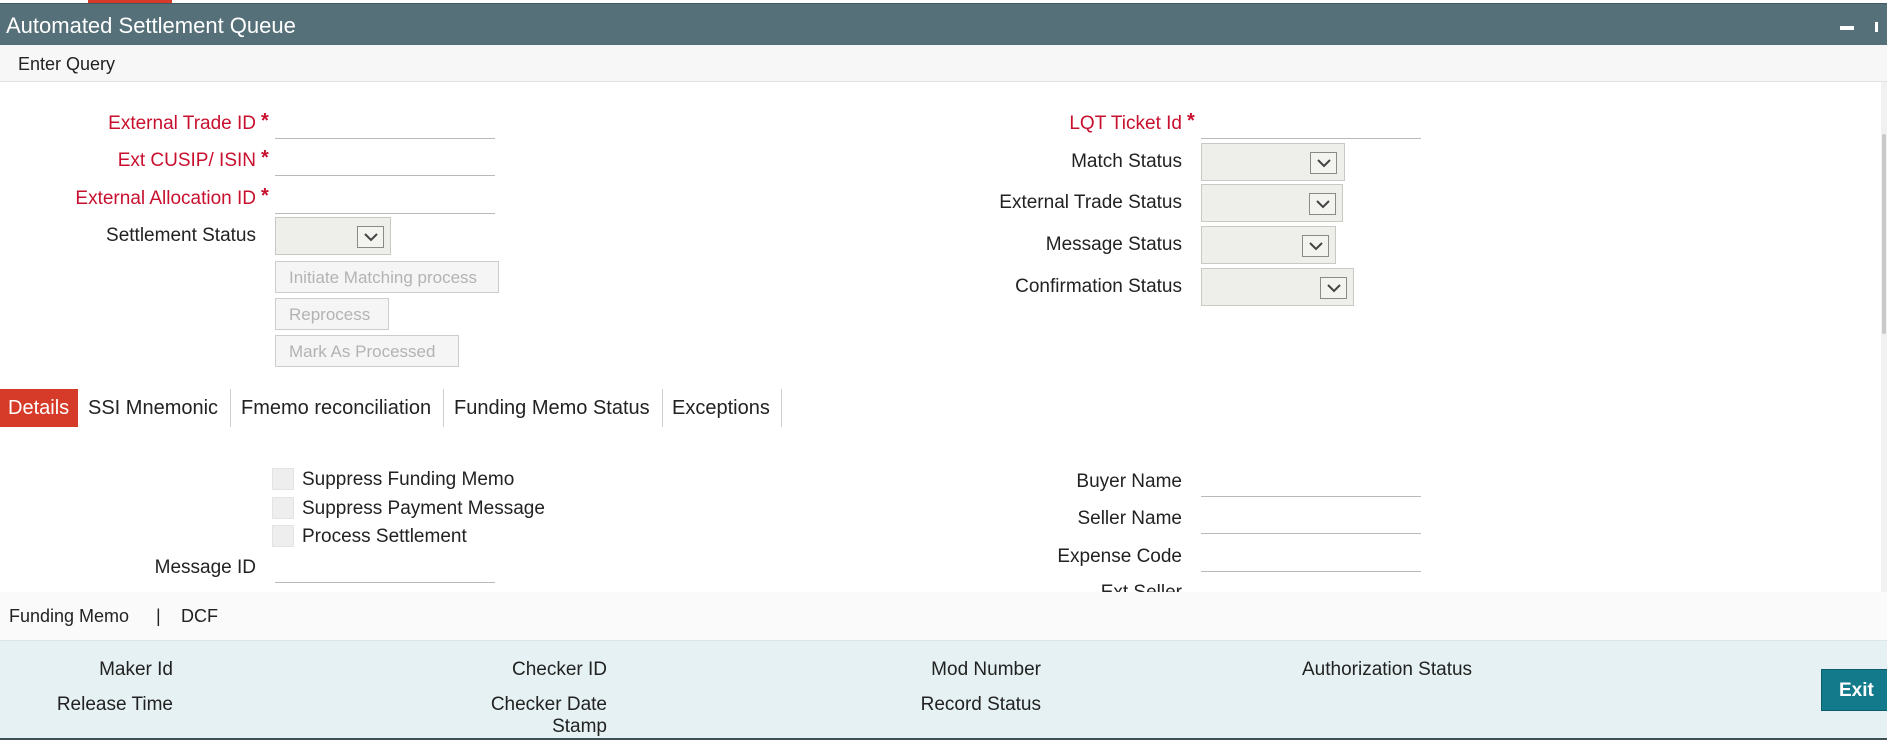 The image size is (1887, 740). What do you see at coordinates (39, 408) in the screenshot?
I see `tab-details: Details` at bounding box center [39, 408].